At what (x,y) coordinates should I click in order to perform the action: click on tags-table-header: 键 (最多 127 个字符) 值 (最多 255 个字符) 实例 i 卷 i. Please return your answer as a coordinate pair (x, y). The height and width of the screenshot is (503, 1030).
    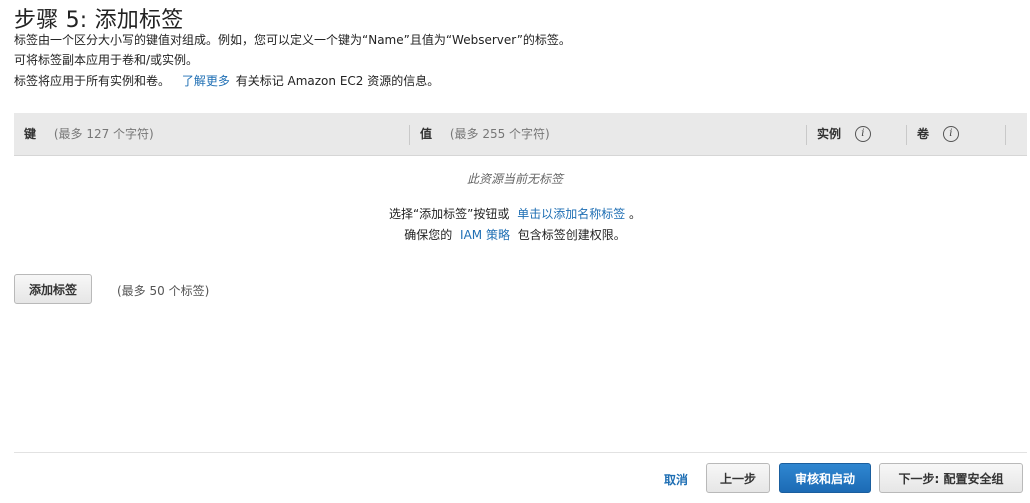
    Looking at the image, I should click on (520, 134).